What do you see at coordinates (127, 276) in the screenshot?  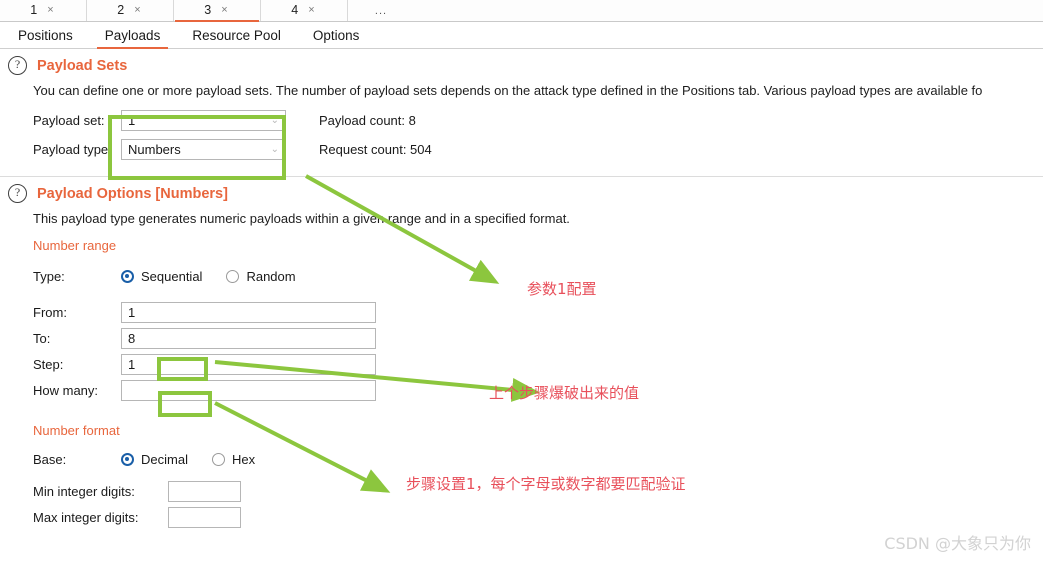 I see `radio-sequential` at bounding box center [127, 276].